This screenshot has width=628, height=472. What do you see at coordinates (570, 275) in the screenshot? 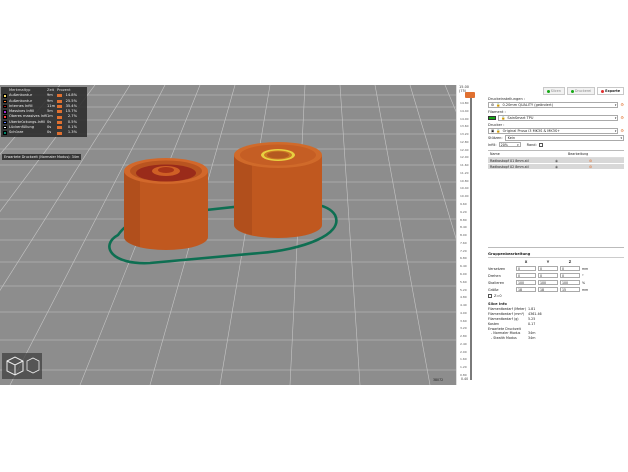
I see `rotation-z-input: 0` at bounding box center [570, 275].